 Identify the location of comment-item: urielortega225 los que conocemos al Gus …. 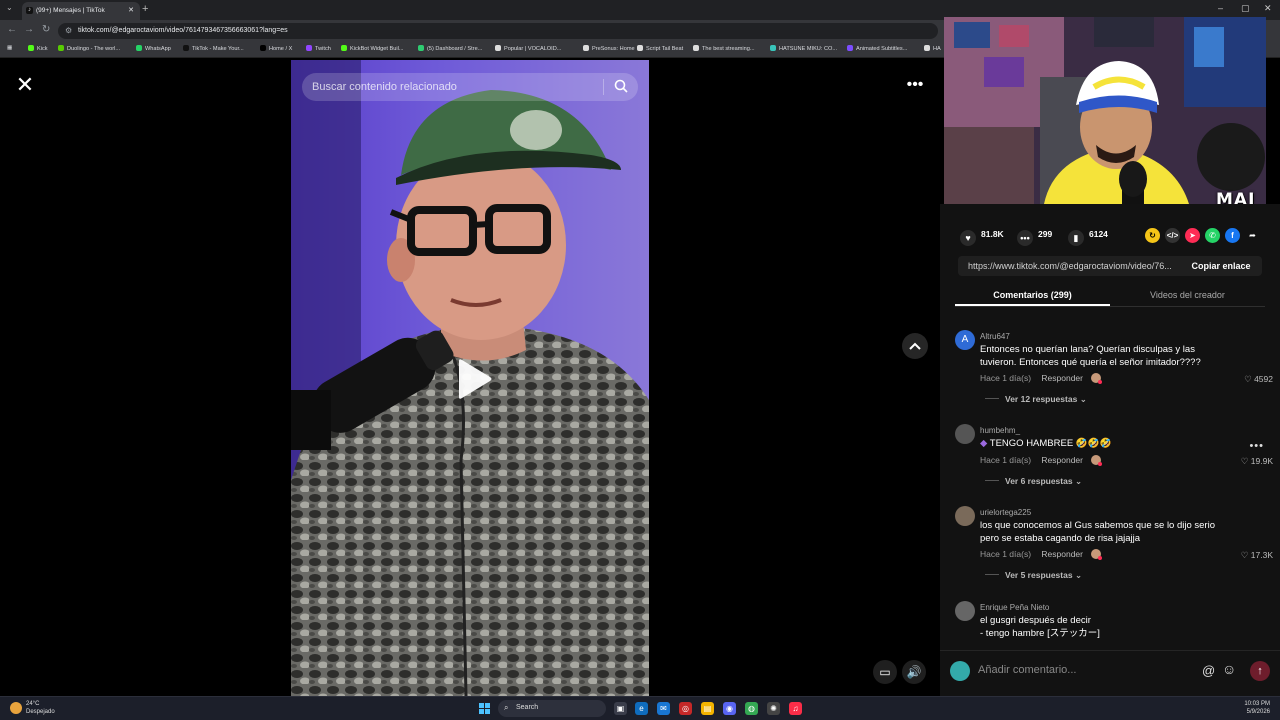
(1110, 546).